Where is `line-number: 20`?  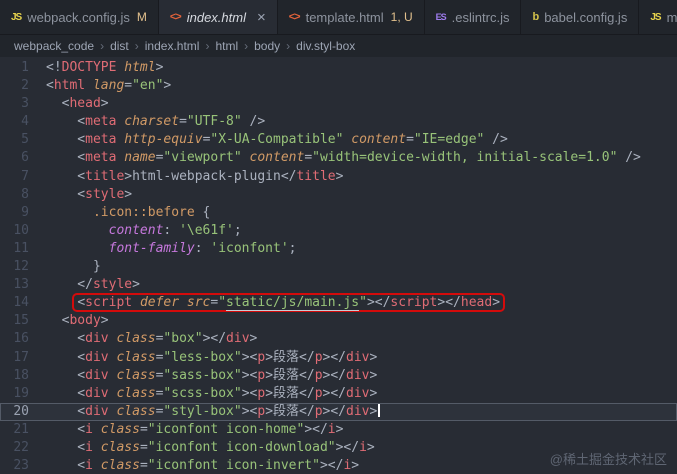 line-number: 20 is located at coordinates (23, 412).